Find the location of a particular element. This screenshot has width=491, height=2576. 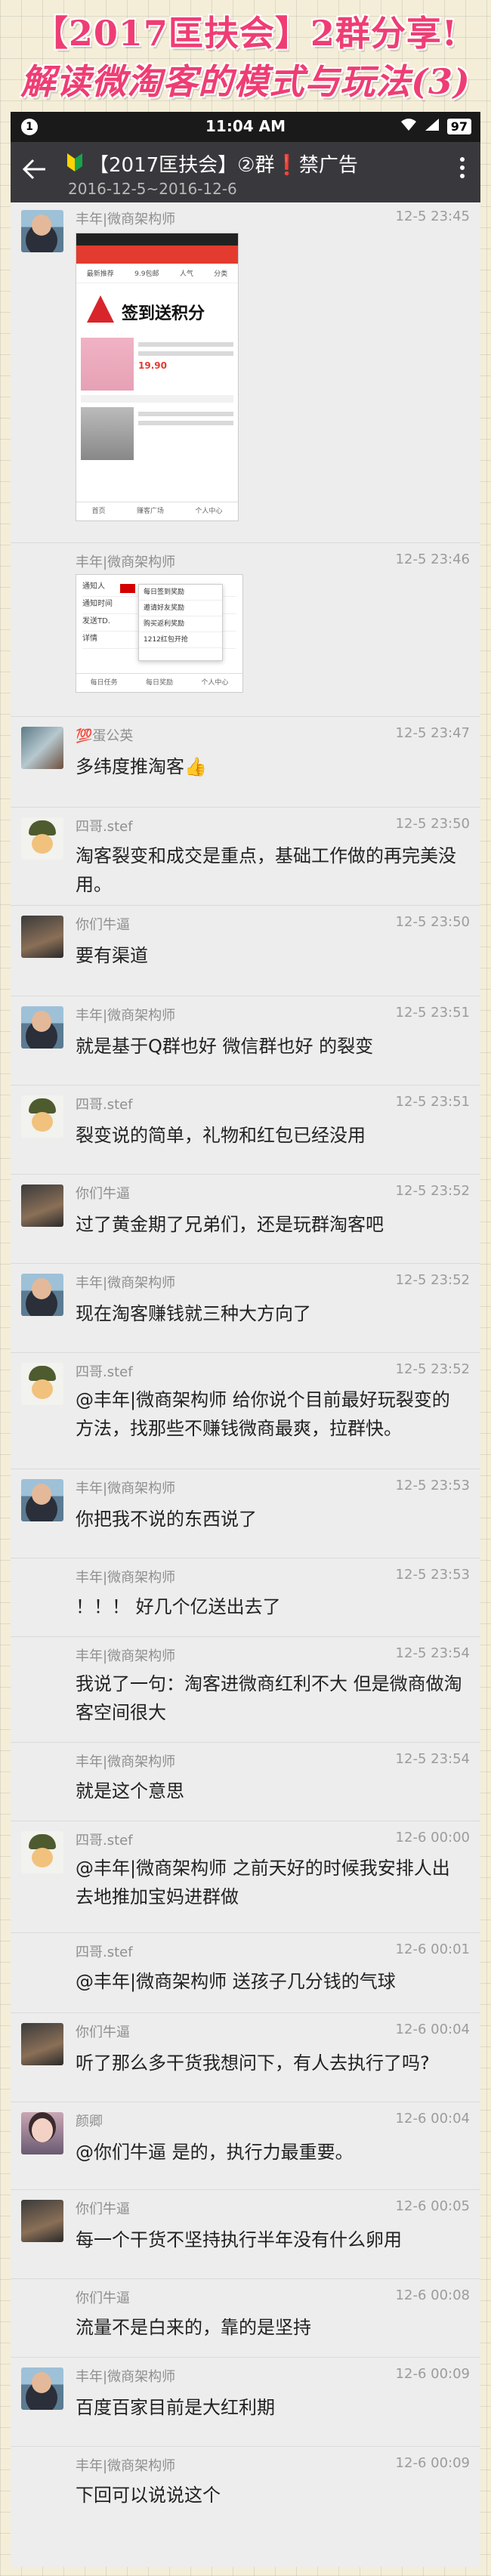

screenshot-nav-item: 个人中心 is located at coordinates (209, 511).